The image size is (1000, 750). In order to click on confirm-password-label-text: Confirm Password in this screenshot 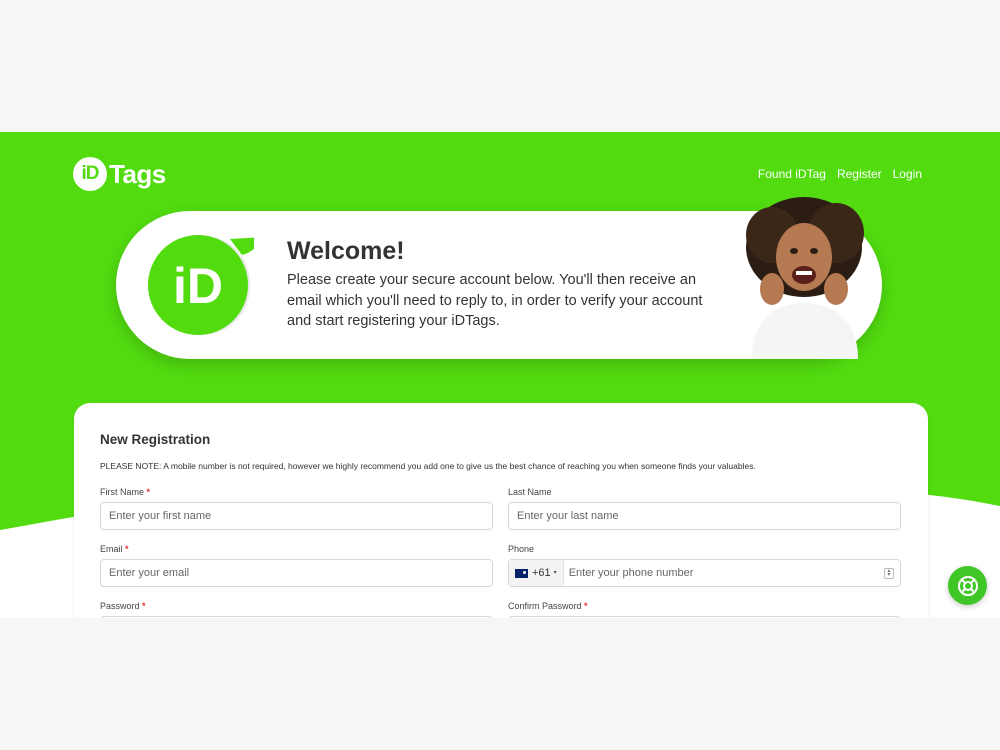, I will do `click(545, 606)`.